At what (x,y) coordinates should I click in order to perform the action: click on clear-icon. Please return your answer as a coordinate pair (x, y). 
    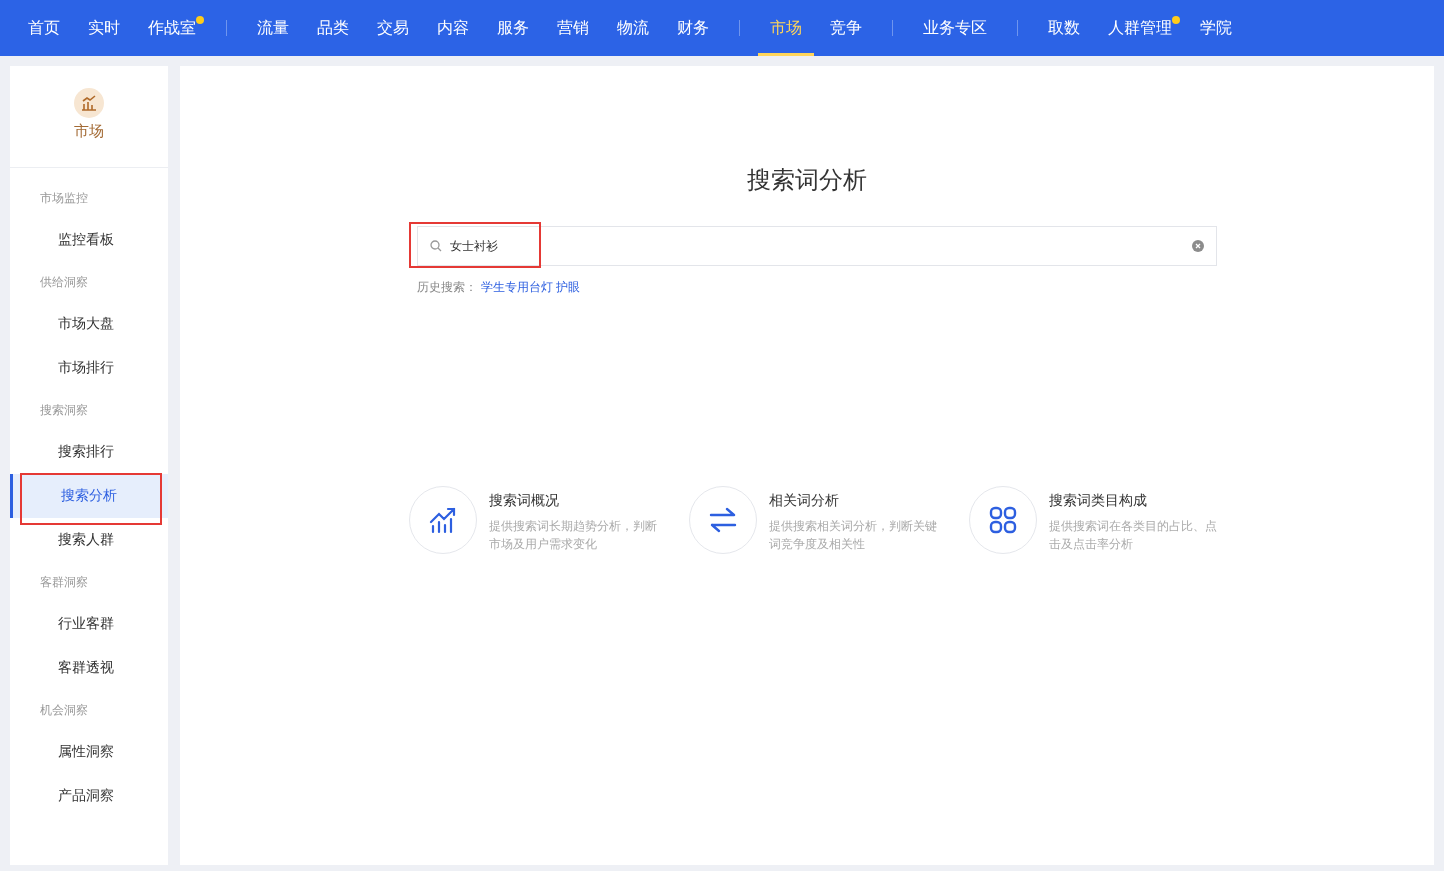
    Looking at the image, I should click on (1198, 246).